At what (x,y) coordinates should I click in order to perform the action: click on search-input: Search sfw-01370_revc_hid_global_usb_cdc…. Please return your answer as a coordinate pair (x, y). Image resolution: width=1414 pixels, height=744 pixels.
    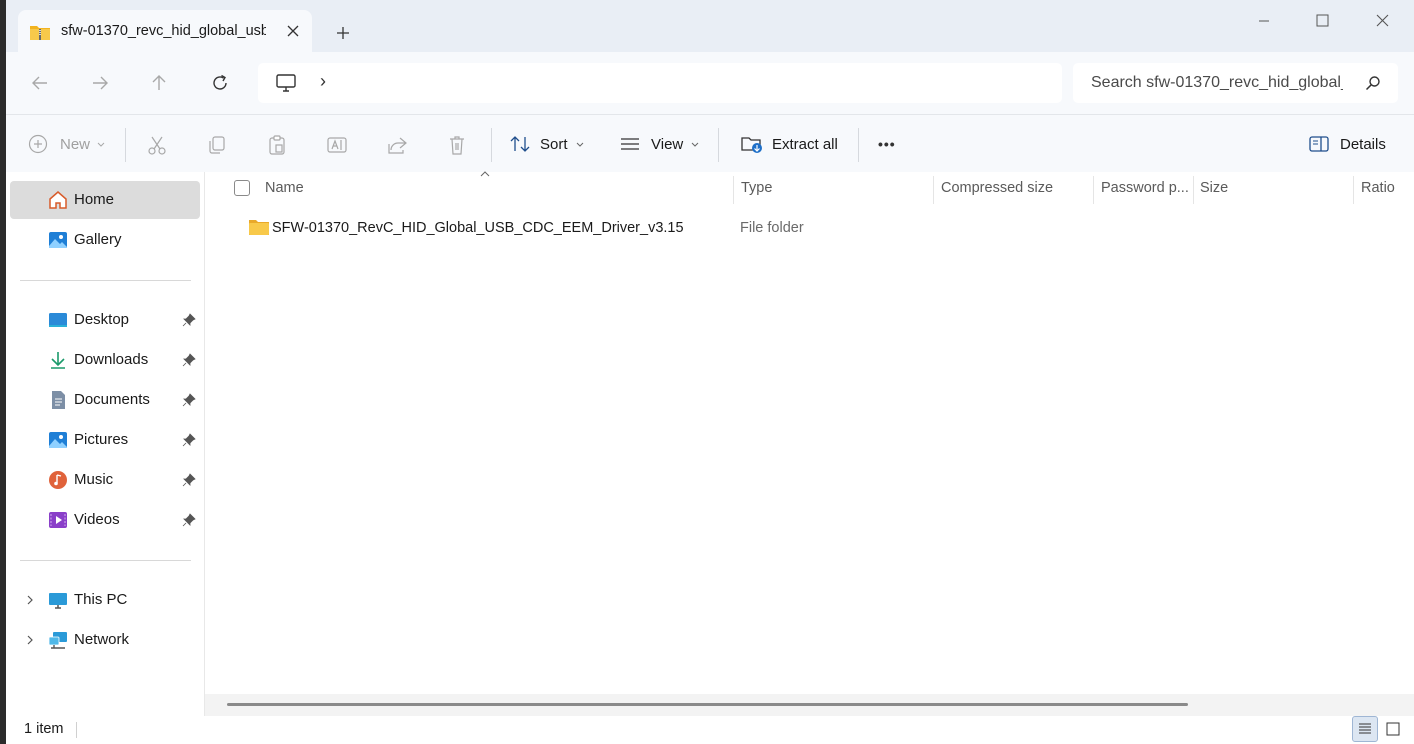
    Looking at the image, I should click on (1217, 83).